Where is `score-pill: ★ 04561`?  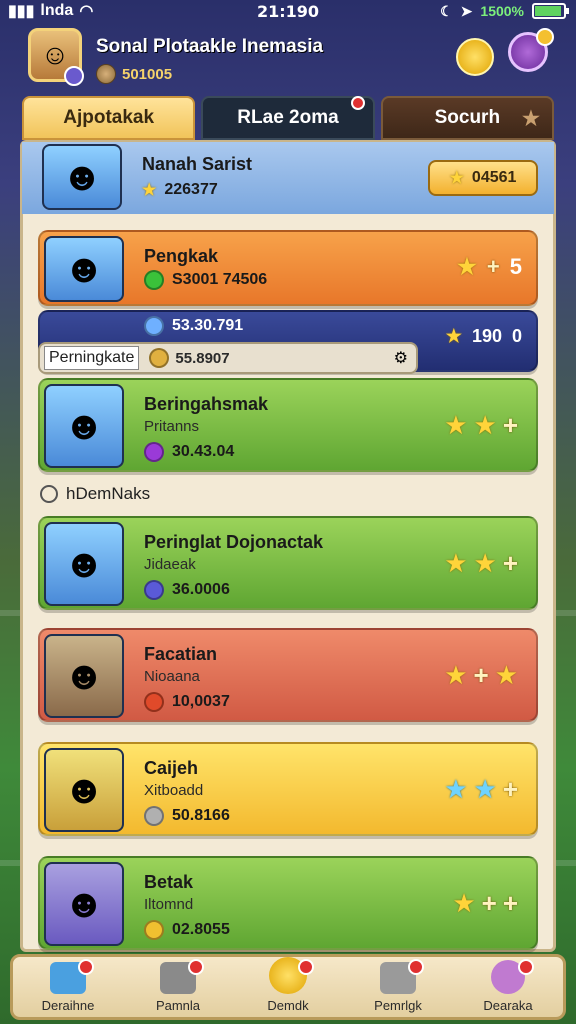
score-pill: ★ 04561 is located at coordinates (483, 178).